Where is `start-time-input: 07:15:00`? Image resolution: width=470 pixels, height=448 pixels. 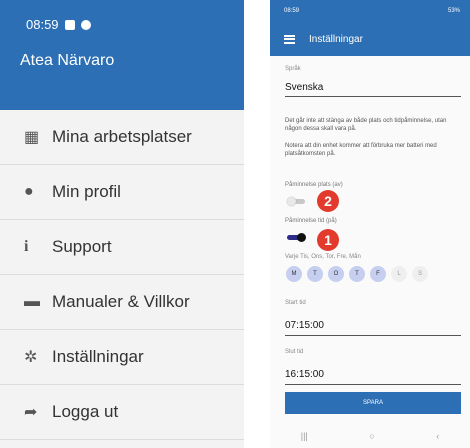 start-time-input: 07:15:00 is located at coordinates (304, 325).